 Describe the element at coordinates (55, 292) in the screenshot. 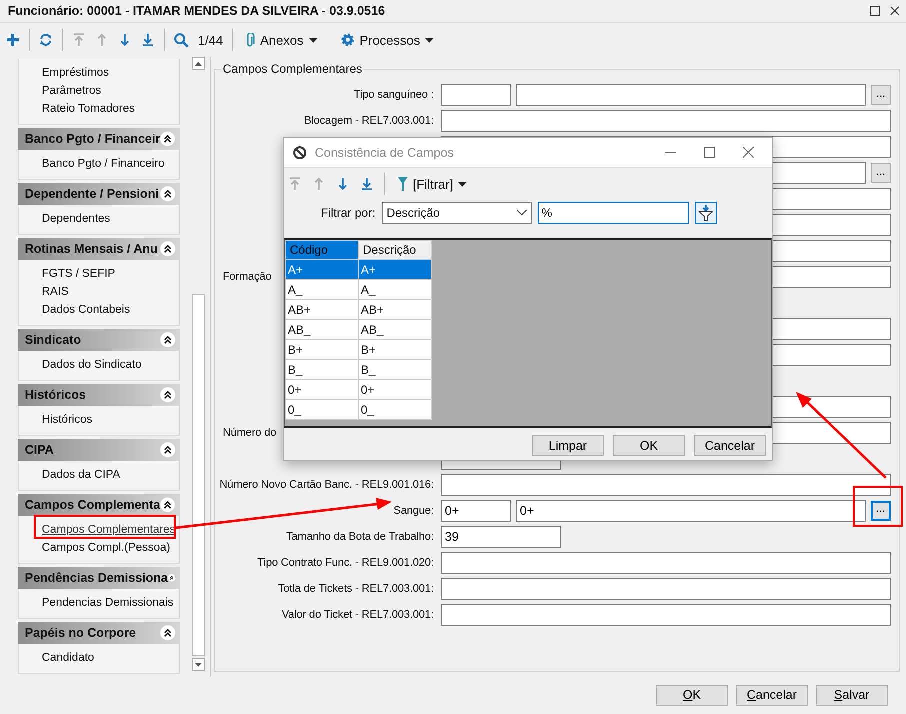

I see `sidebar-link: RAIS` at that location.